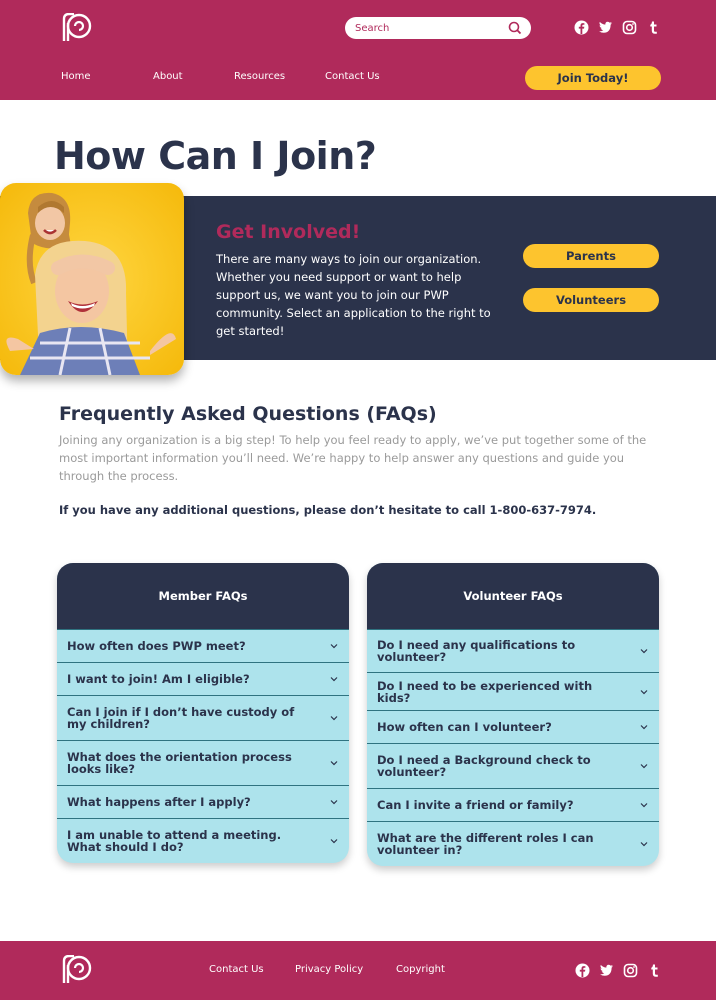 The width and height of the screenshot is (716, 1000). I want to click on page-title: How Can I Join?, so click(215, 156).